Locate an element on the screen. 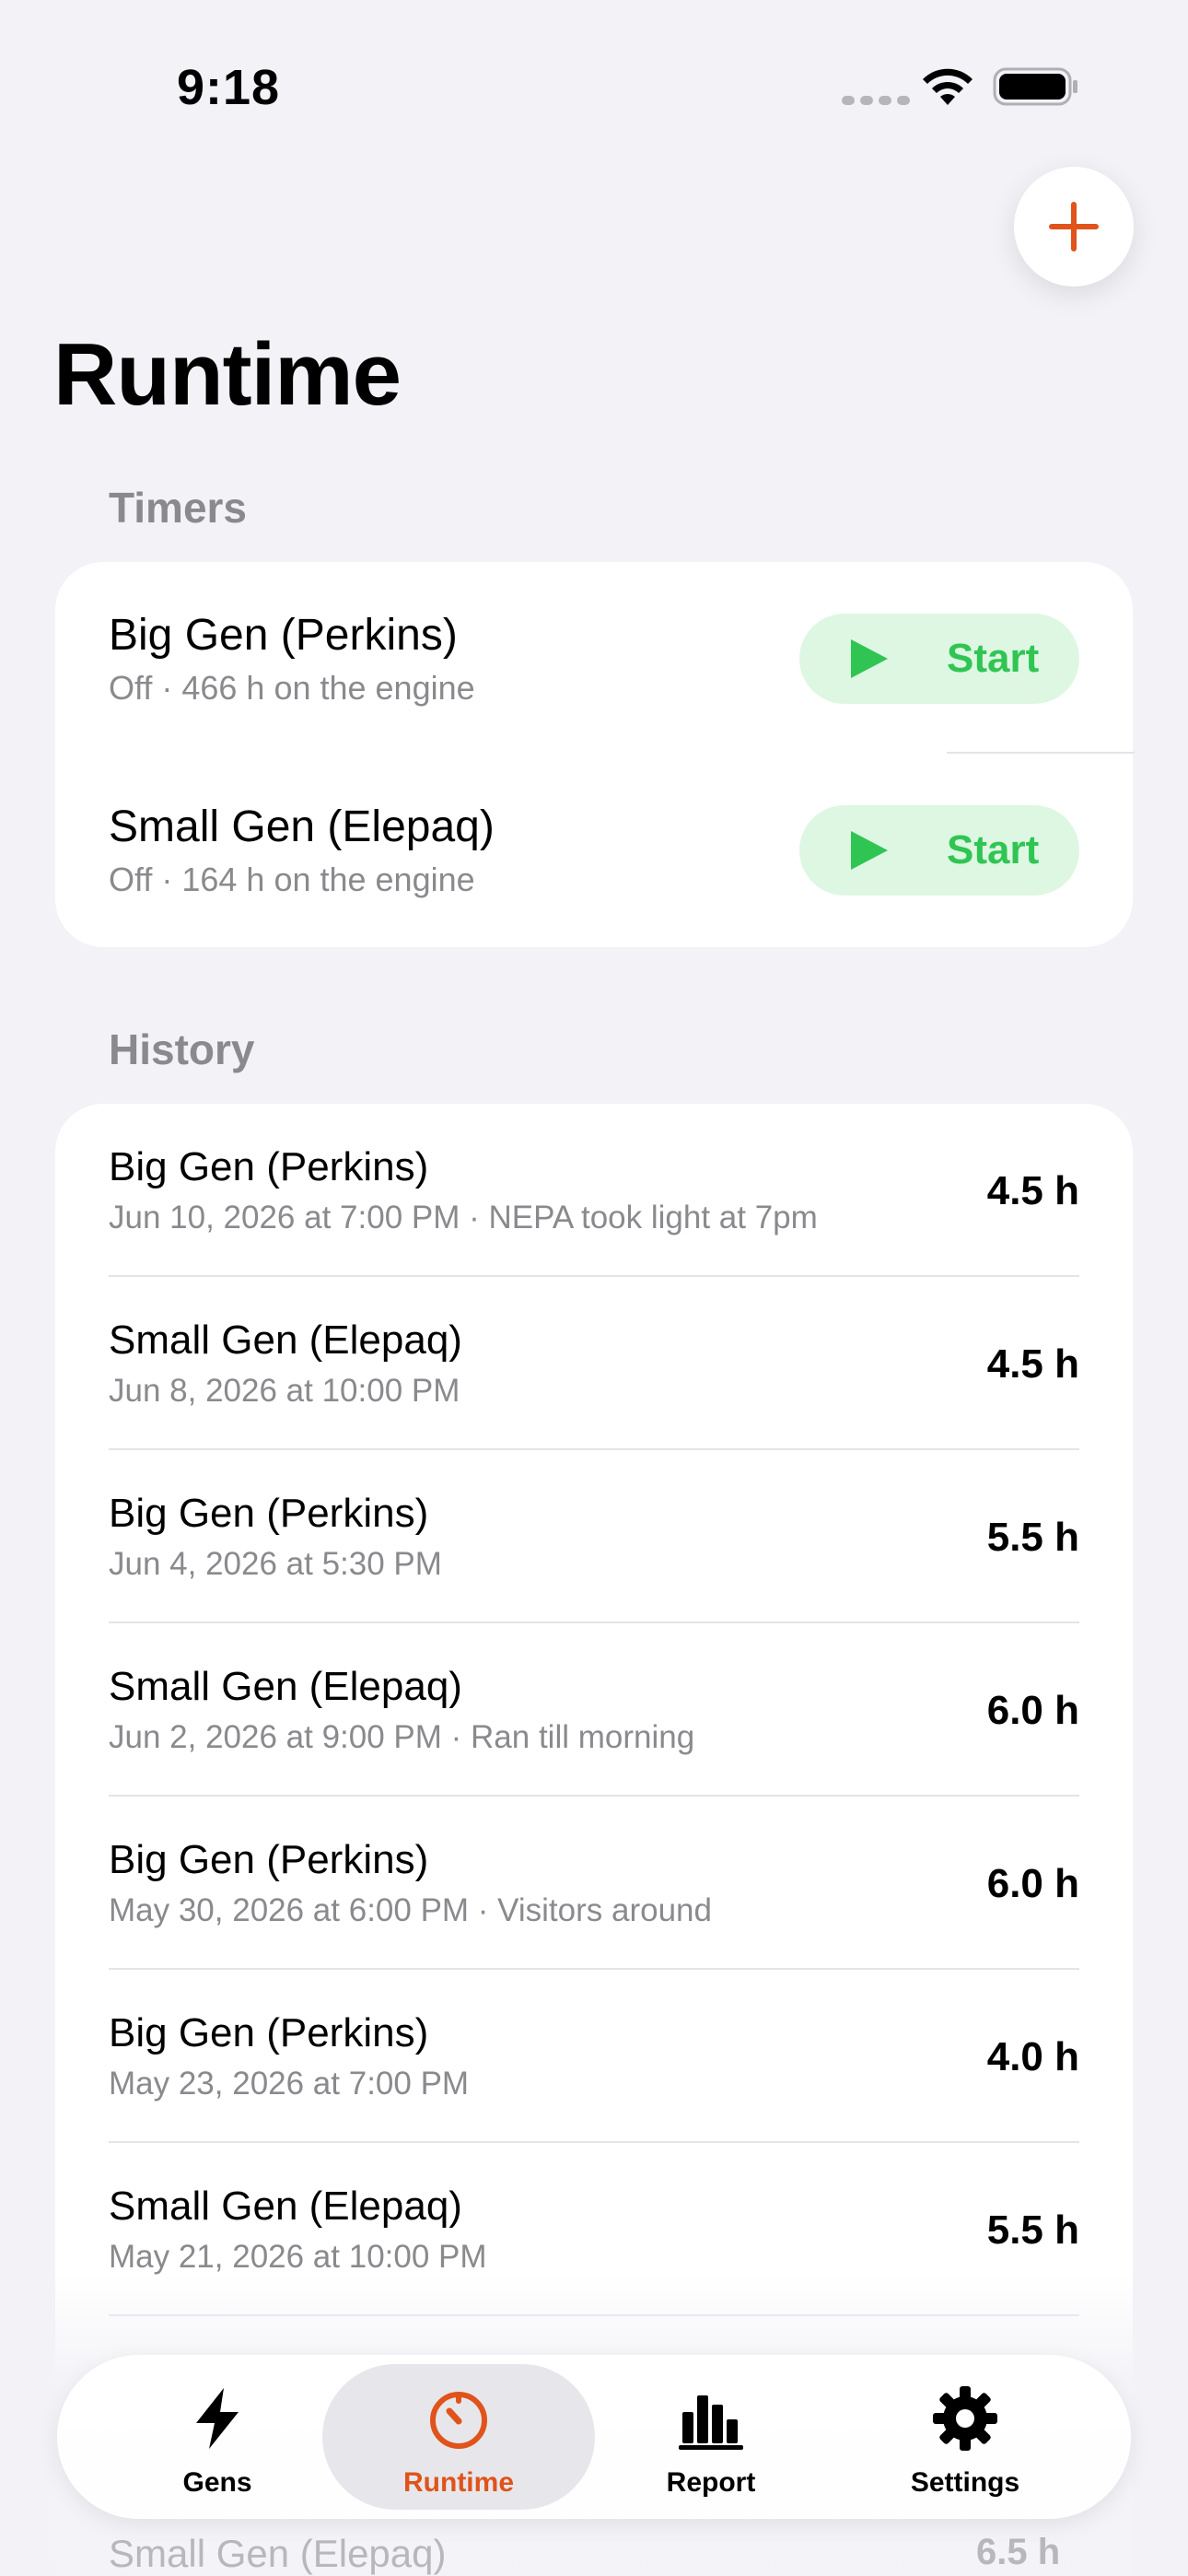 This screenshot has height=2576, width=1188. gear-icon is located at coordinates (965, 2418).